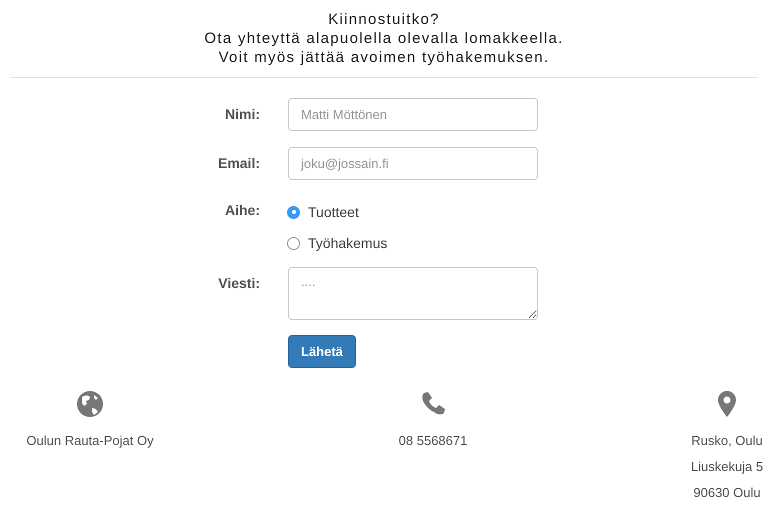 This screenshot has height=532, width=768. Describe the element at coordinates (384, 57) in the screenshot. I see `heading-line: Voit myös jättää avoimen työhakemuksen.` at that location.